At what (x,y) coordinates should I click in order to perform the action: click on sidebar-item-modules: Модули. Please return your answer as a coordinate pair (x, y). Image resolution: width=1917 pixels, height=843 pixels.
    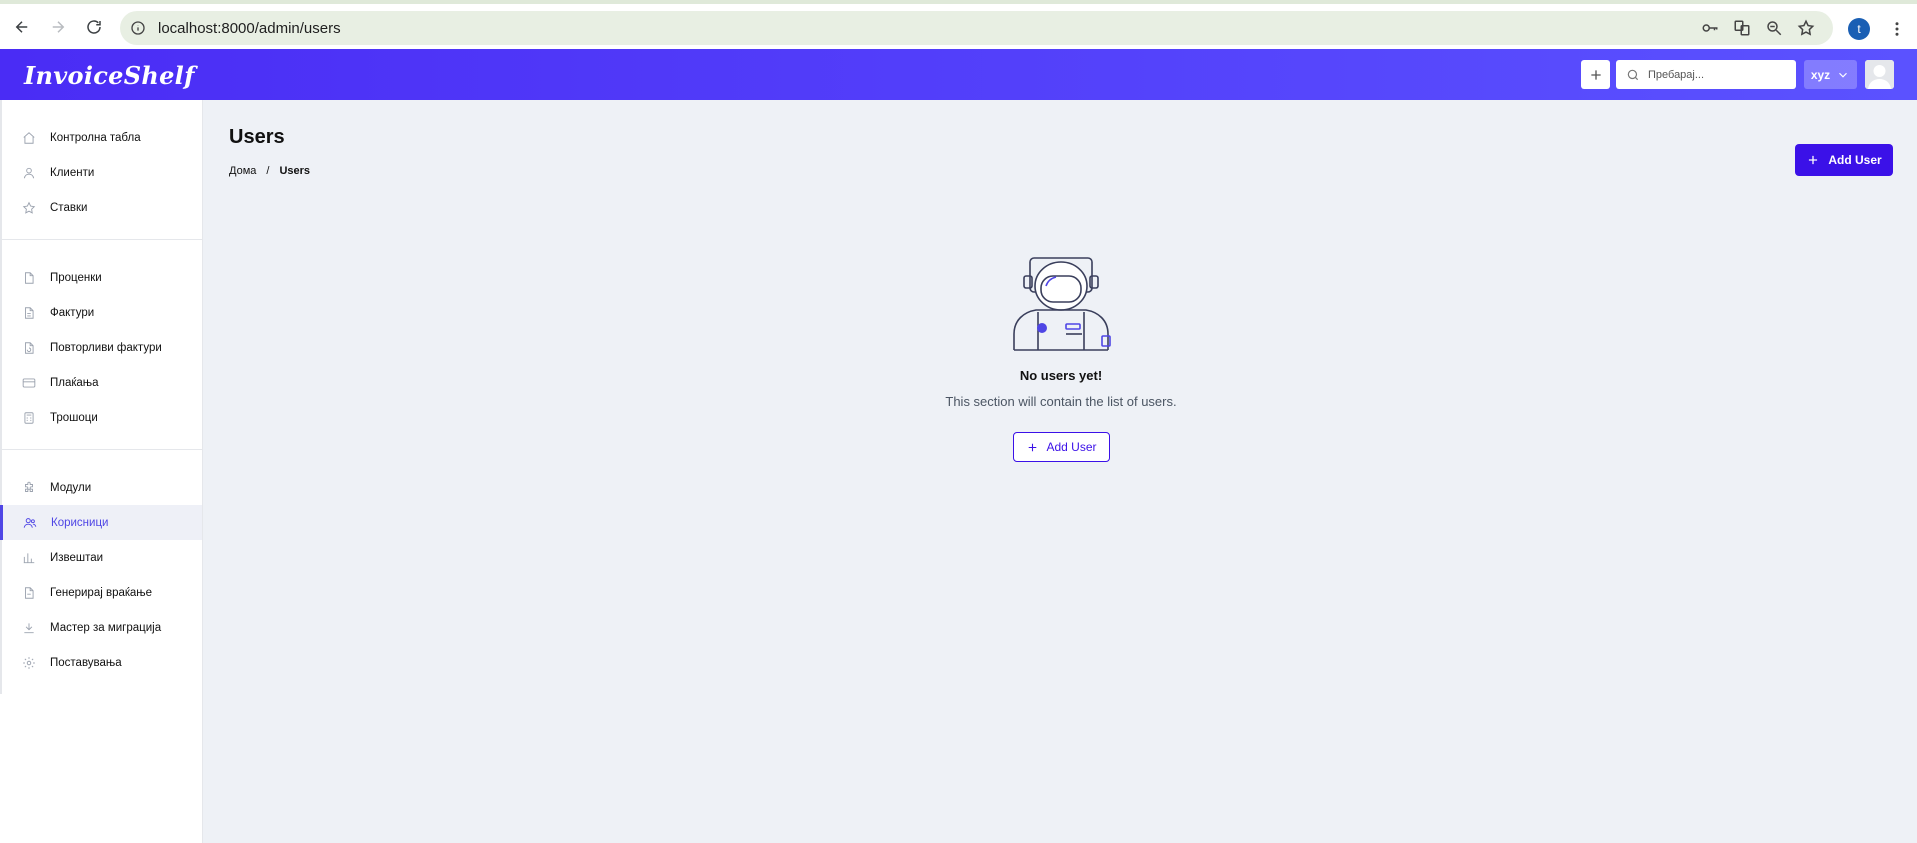
    Looking at the image, I should click on (102, 487).